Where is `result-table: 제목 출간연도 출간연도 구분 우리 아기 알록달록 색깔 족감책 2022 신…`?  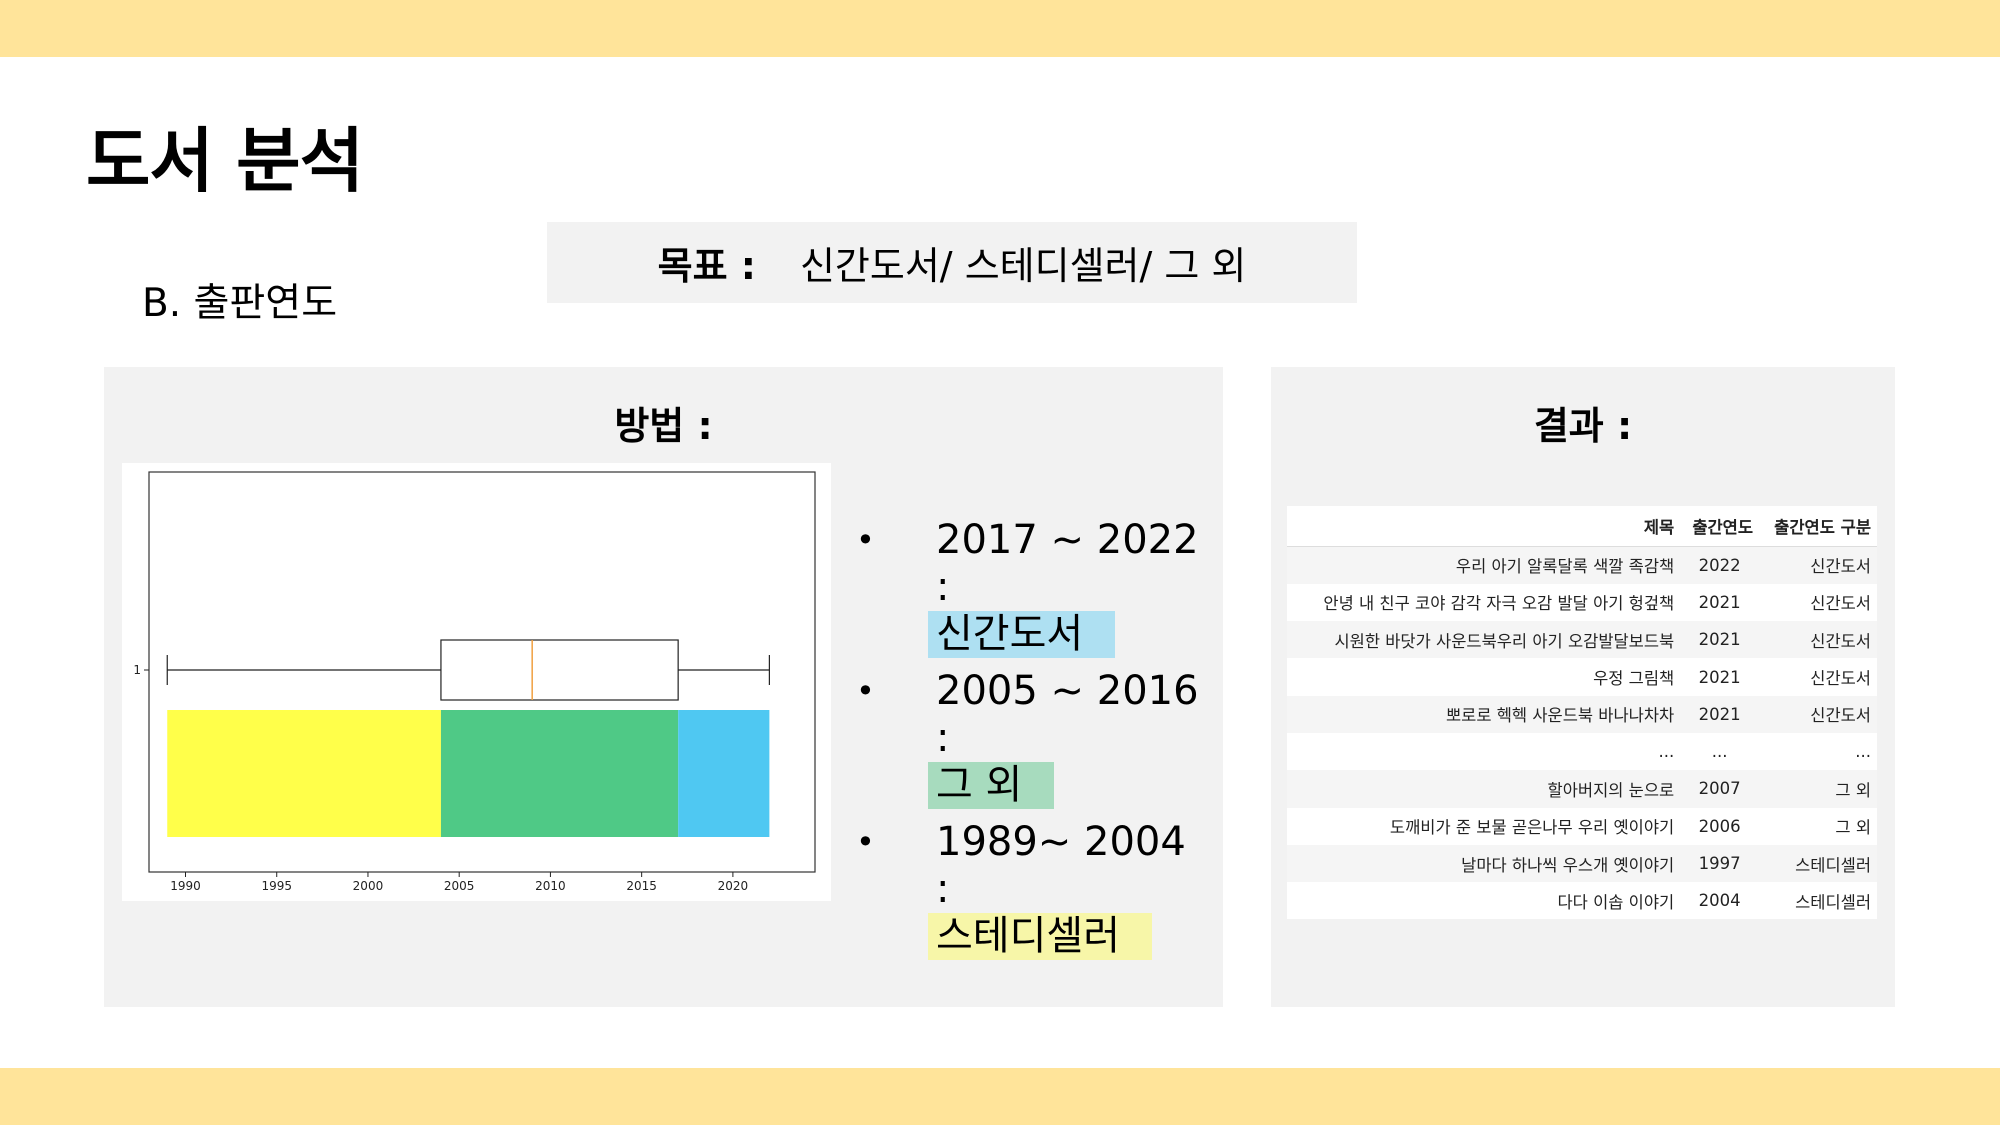
result-table: 제목 출간연도 출간연도 구분 우리 아기 알록달록 색깔 족감책 2022 신… is located at coordinates (1582, 712).